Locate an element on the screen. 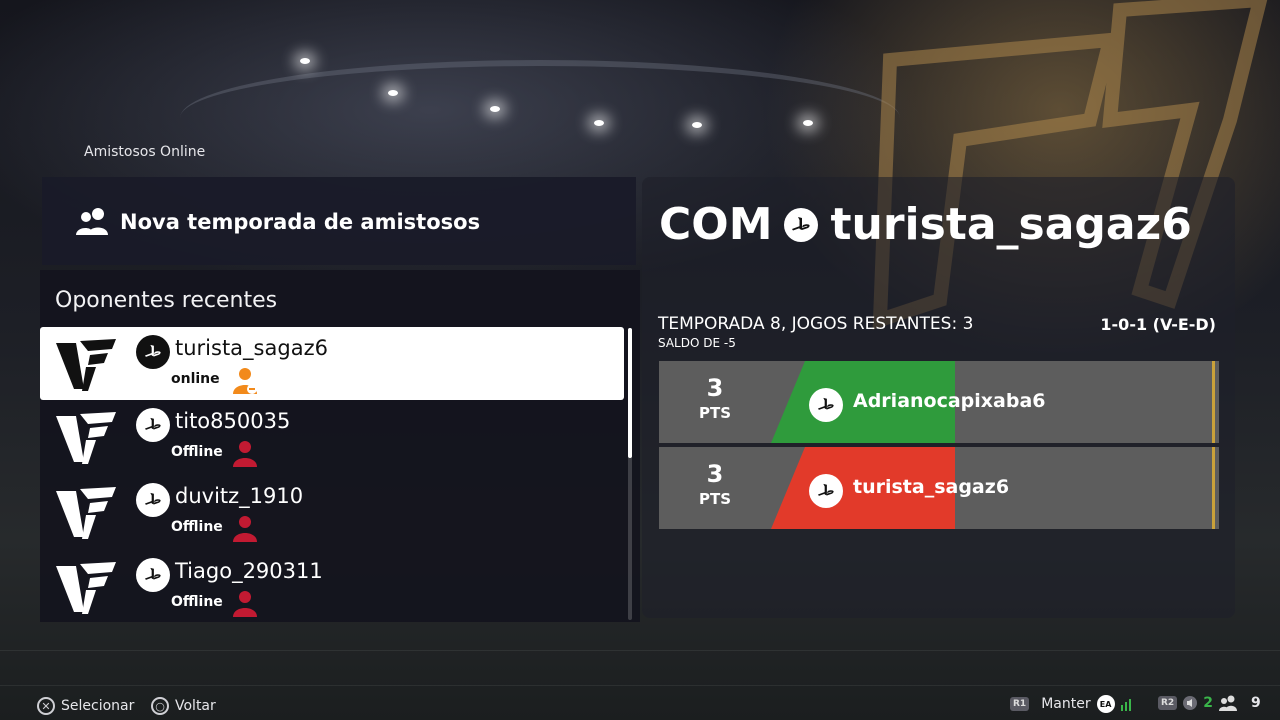  r2-button-icon: R2 is located at coordinates (1168, 703).